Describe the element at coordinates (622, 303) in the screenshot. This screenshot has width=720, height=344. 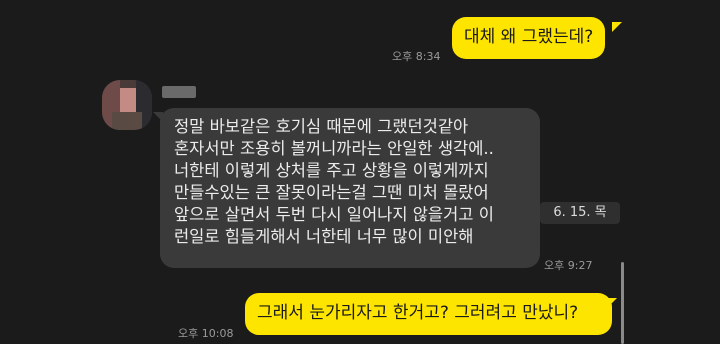
I see `scrollbar` at that location.